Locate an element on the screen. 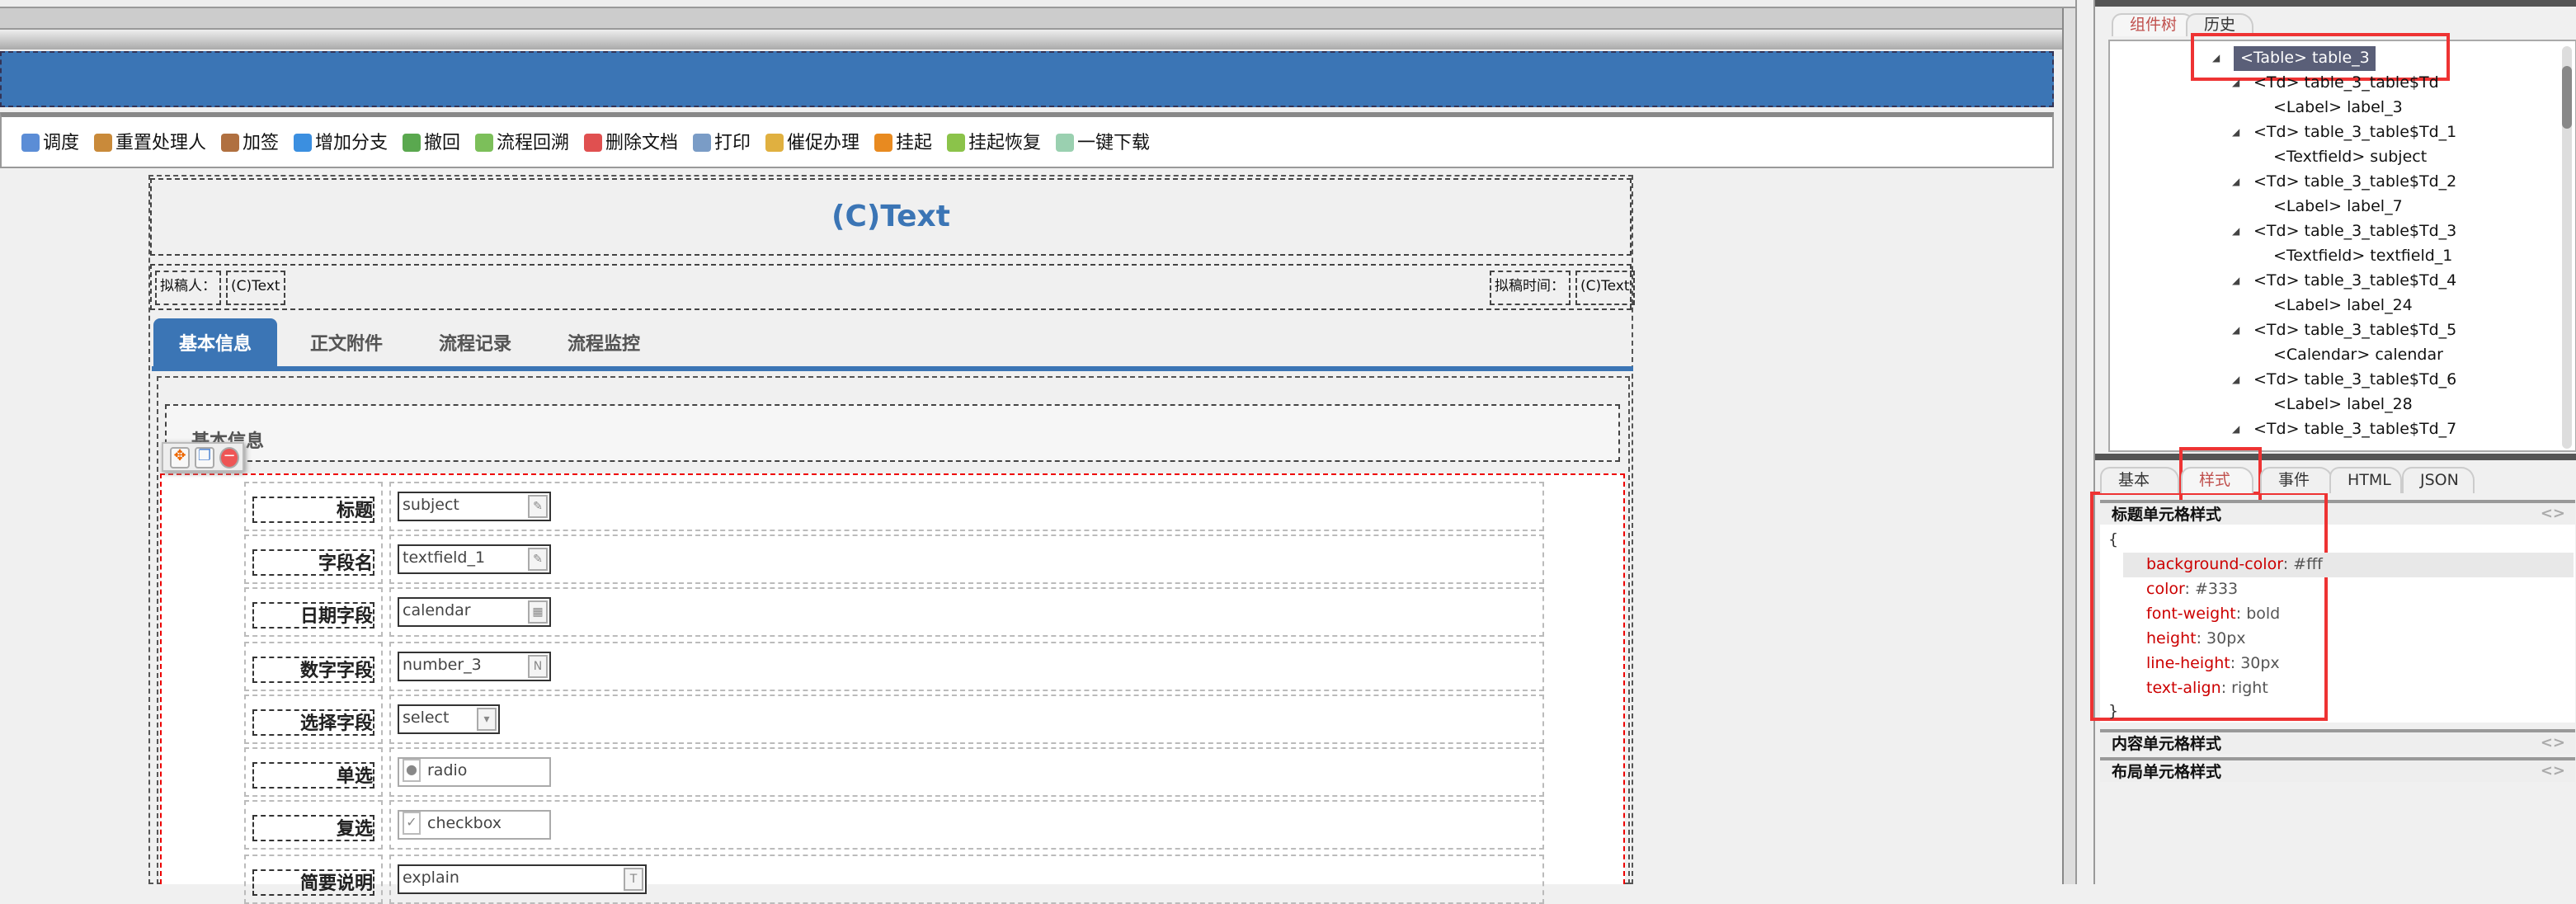 This screenshot has height=904, width=2576. label-cell: 日期字段 is located at coordinates (313, 612).